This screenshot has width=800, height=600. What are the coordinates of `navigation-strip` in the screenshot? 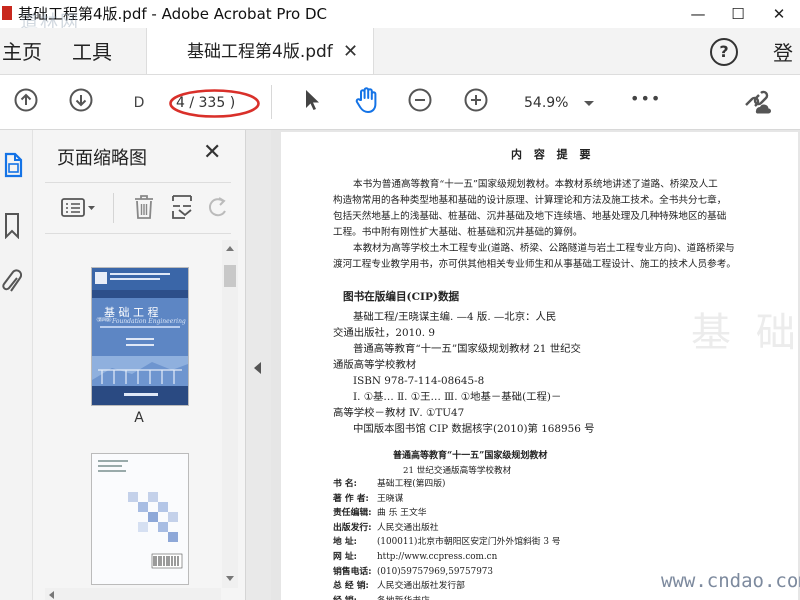 It's located at (16, 365).